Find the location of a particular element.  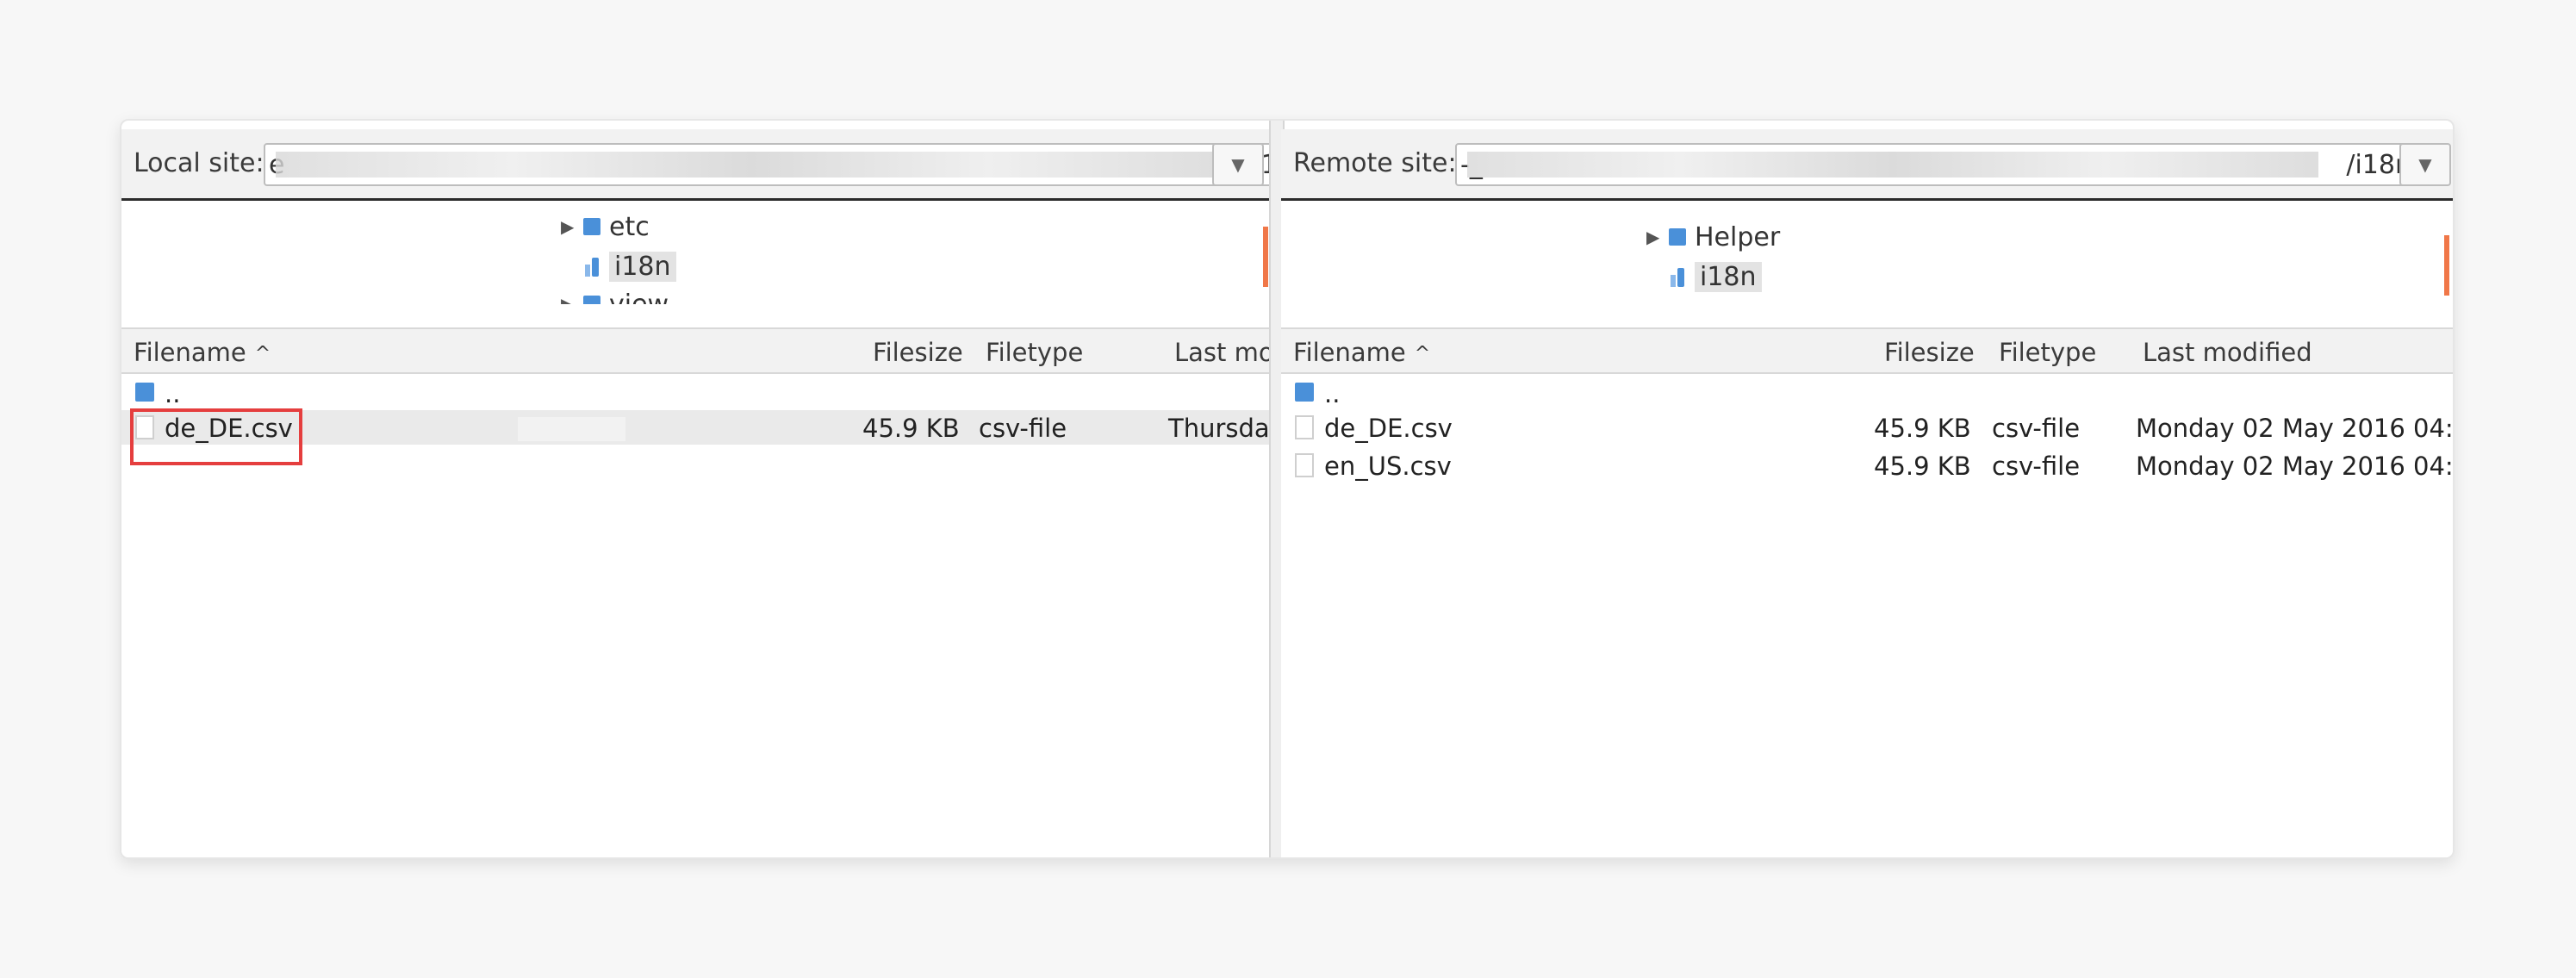

local-path-dropdown-button: ▼ is located at coordinates (1238, 164).